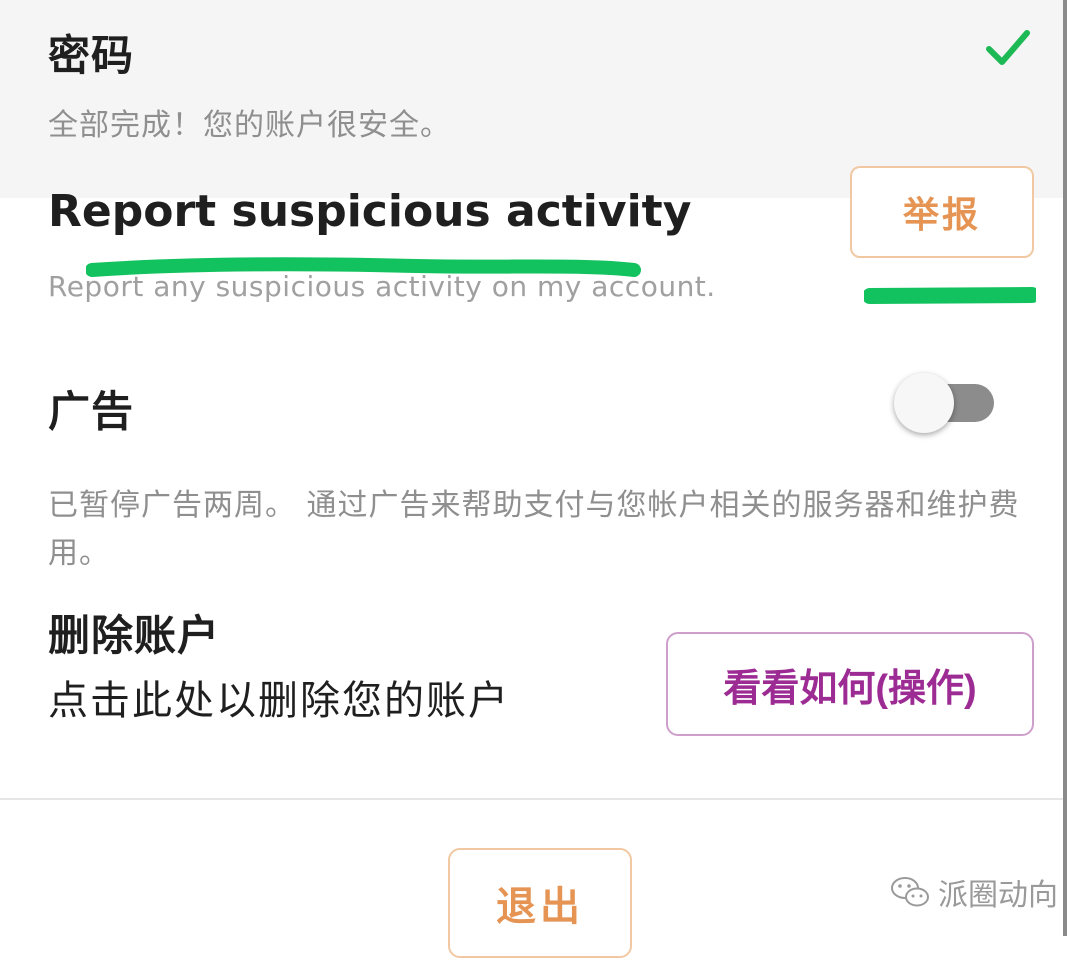  What do you see at coordinates (924, 403) in the screenshot?
I see `ads-toggle-knob` at bounding box center [924, 403].